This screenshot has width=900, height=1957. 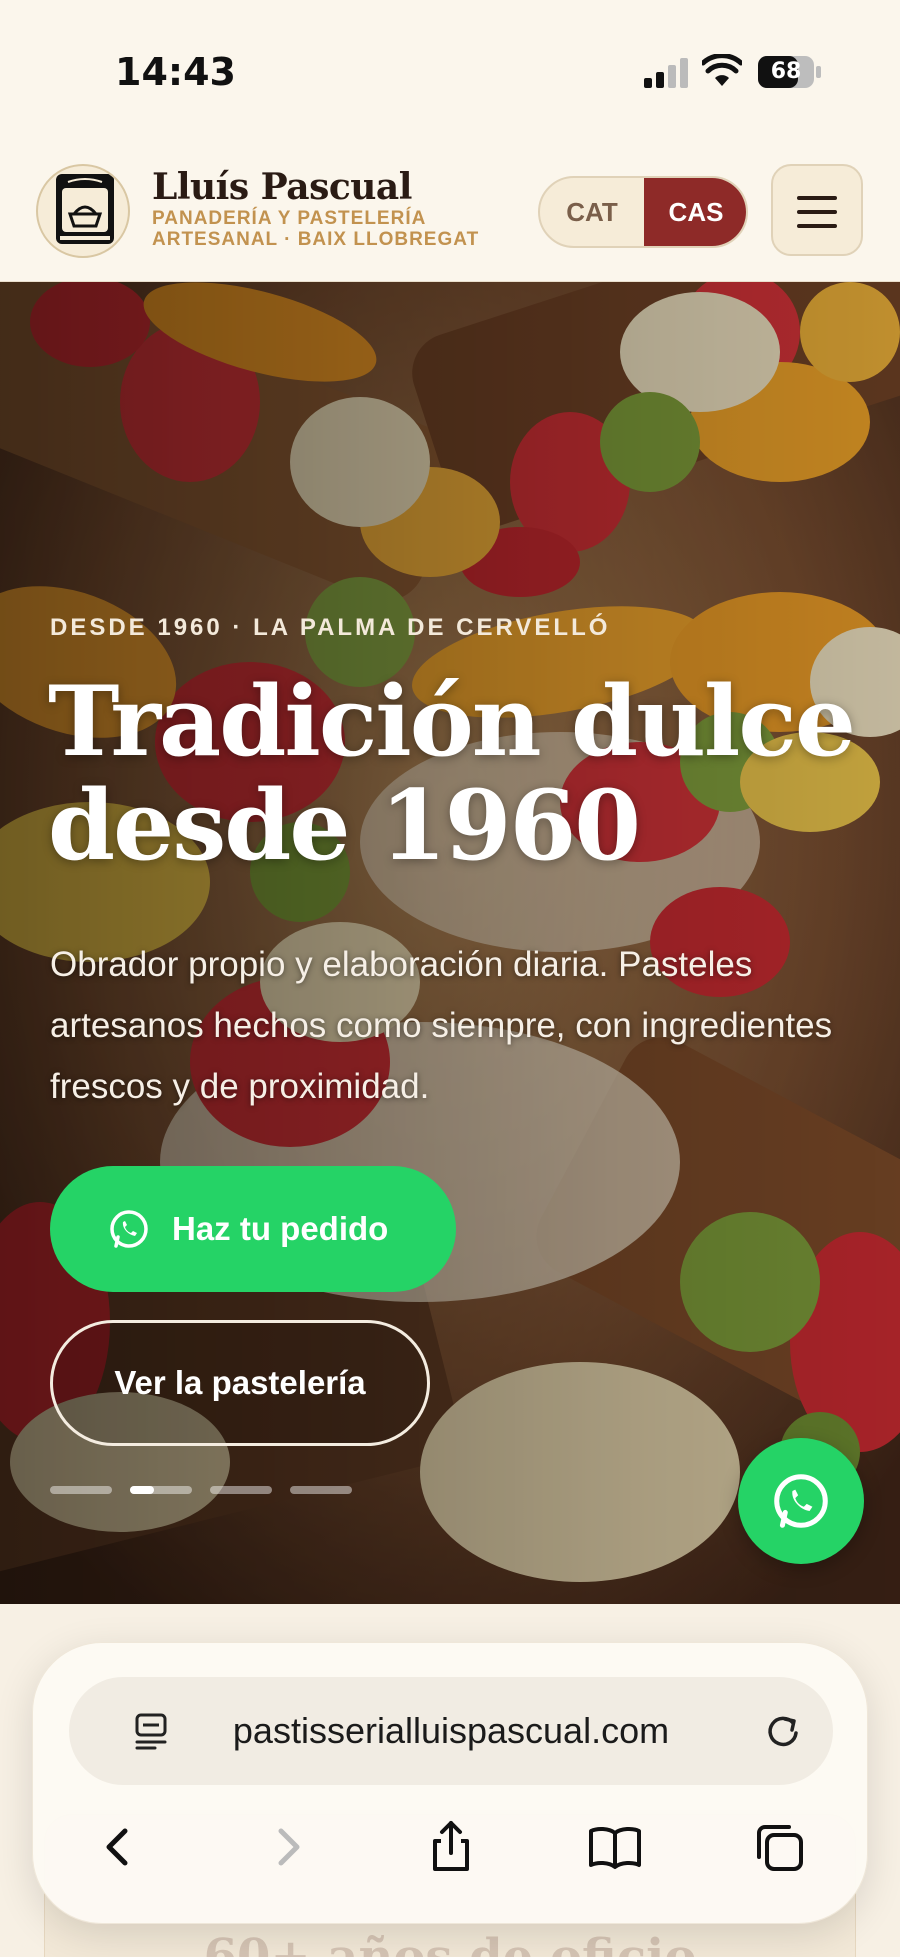 I want to click on order-button-label: Haz tu pedido, so click(x=280, y=1228).